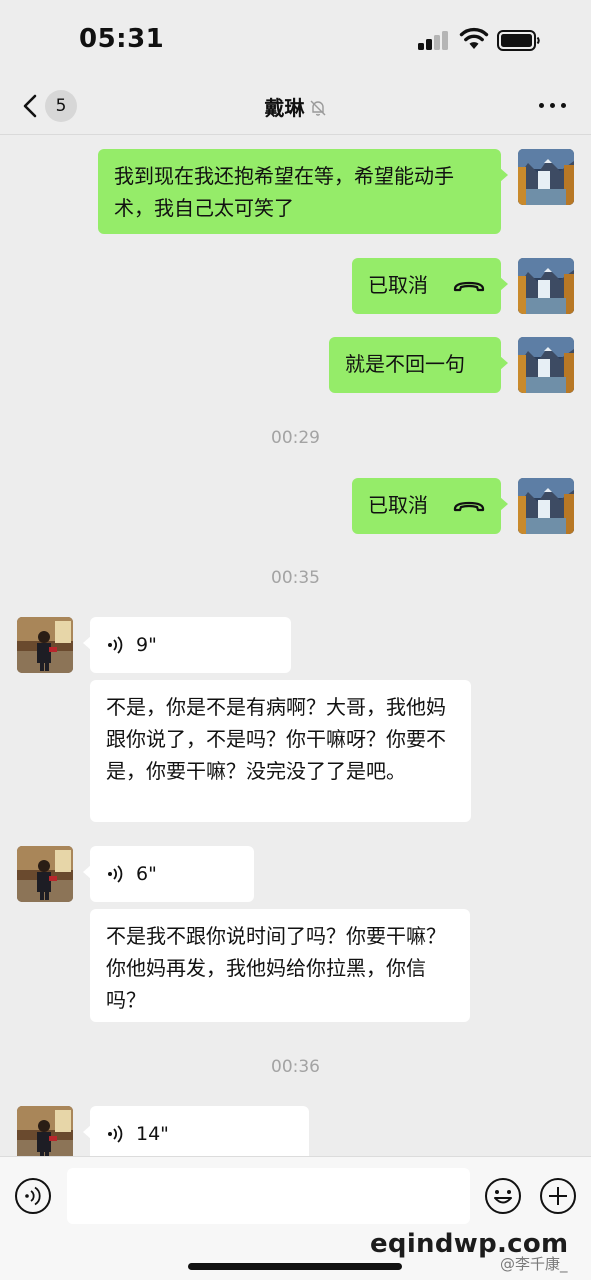 The image size is (591, 1280). I want to click on handle-watermark: @李千康_, so click(534, 1264).